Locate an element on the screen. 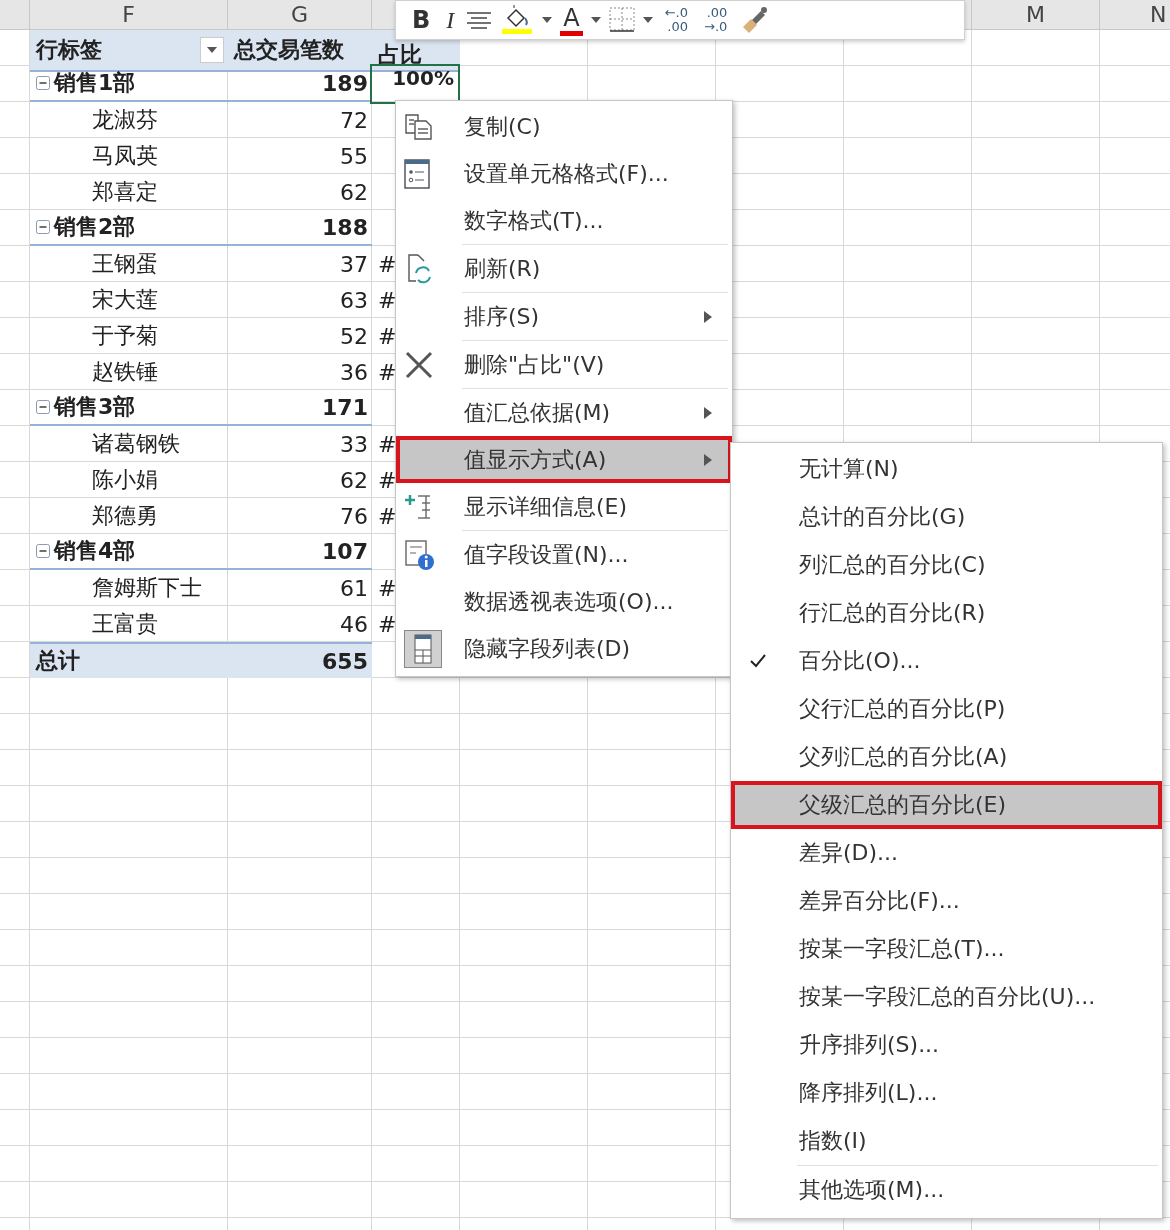 The image size is (1170, 1230). fill-color-icon is located at coordinates (517, 20).